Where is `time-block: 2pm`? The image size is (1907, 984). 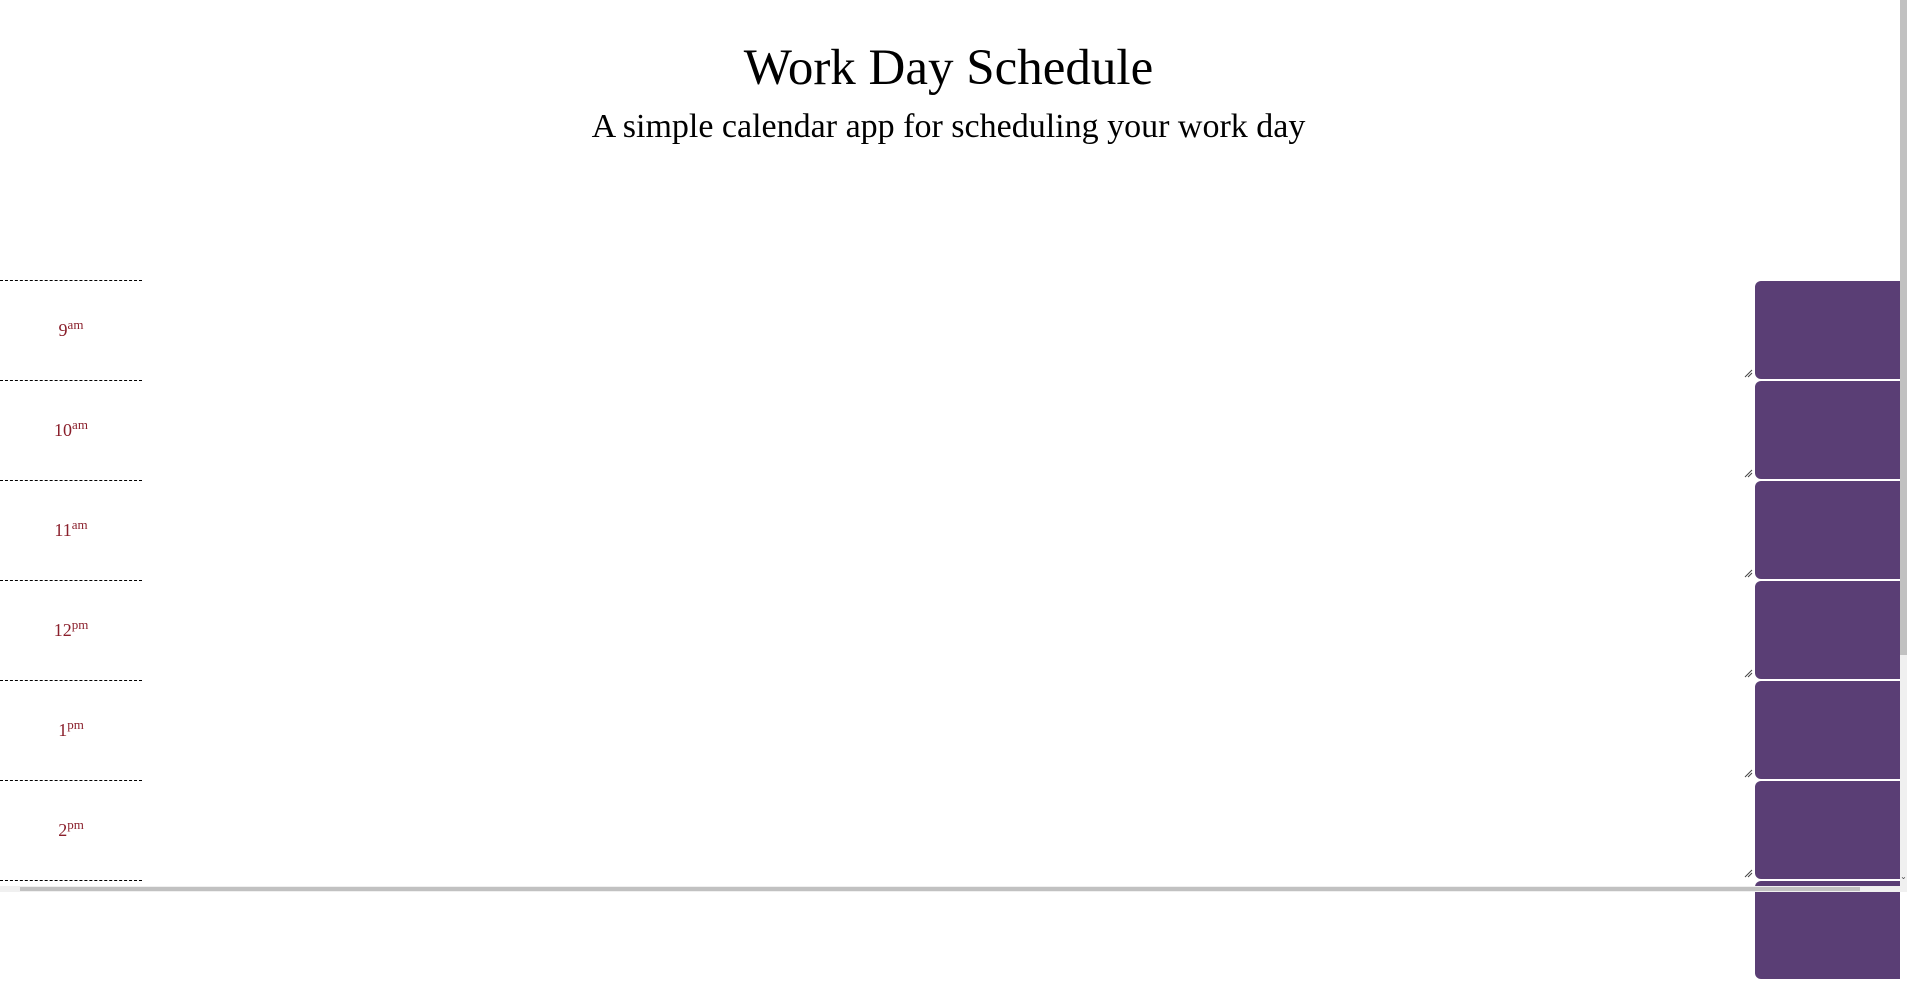 time-block: 2pm is located at coordinates (953, 832).